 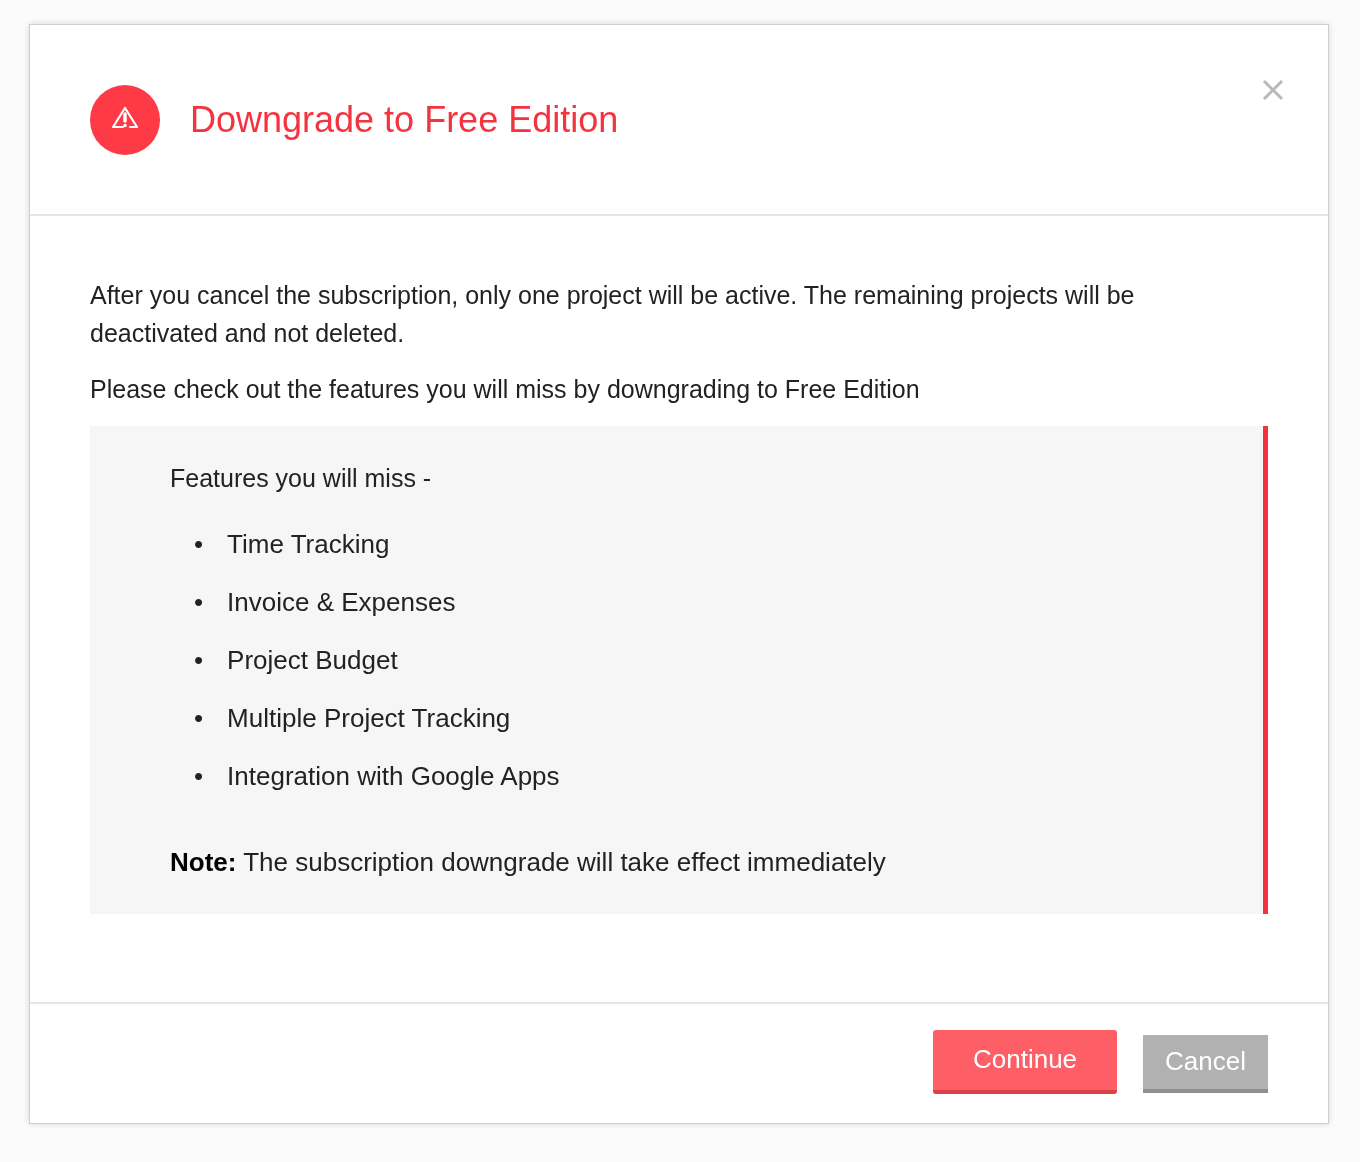 I want to click on message-text: Please check out the features you will miss by downgrading to Free Edition, so click(x=505, y=389).